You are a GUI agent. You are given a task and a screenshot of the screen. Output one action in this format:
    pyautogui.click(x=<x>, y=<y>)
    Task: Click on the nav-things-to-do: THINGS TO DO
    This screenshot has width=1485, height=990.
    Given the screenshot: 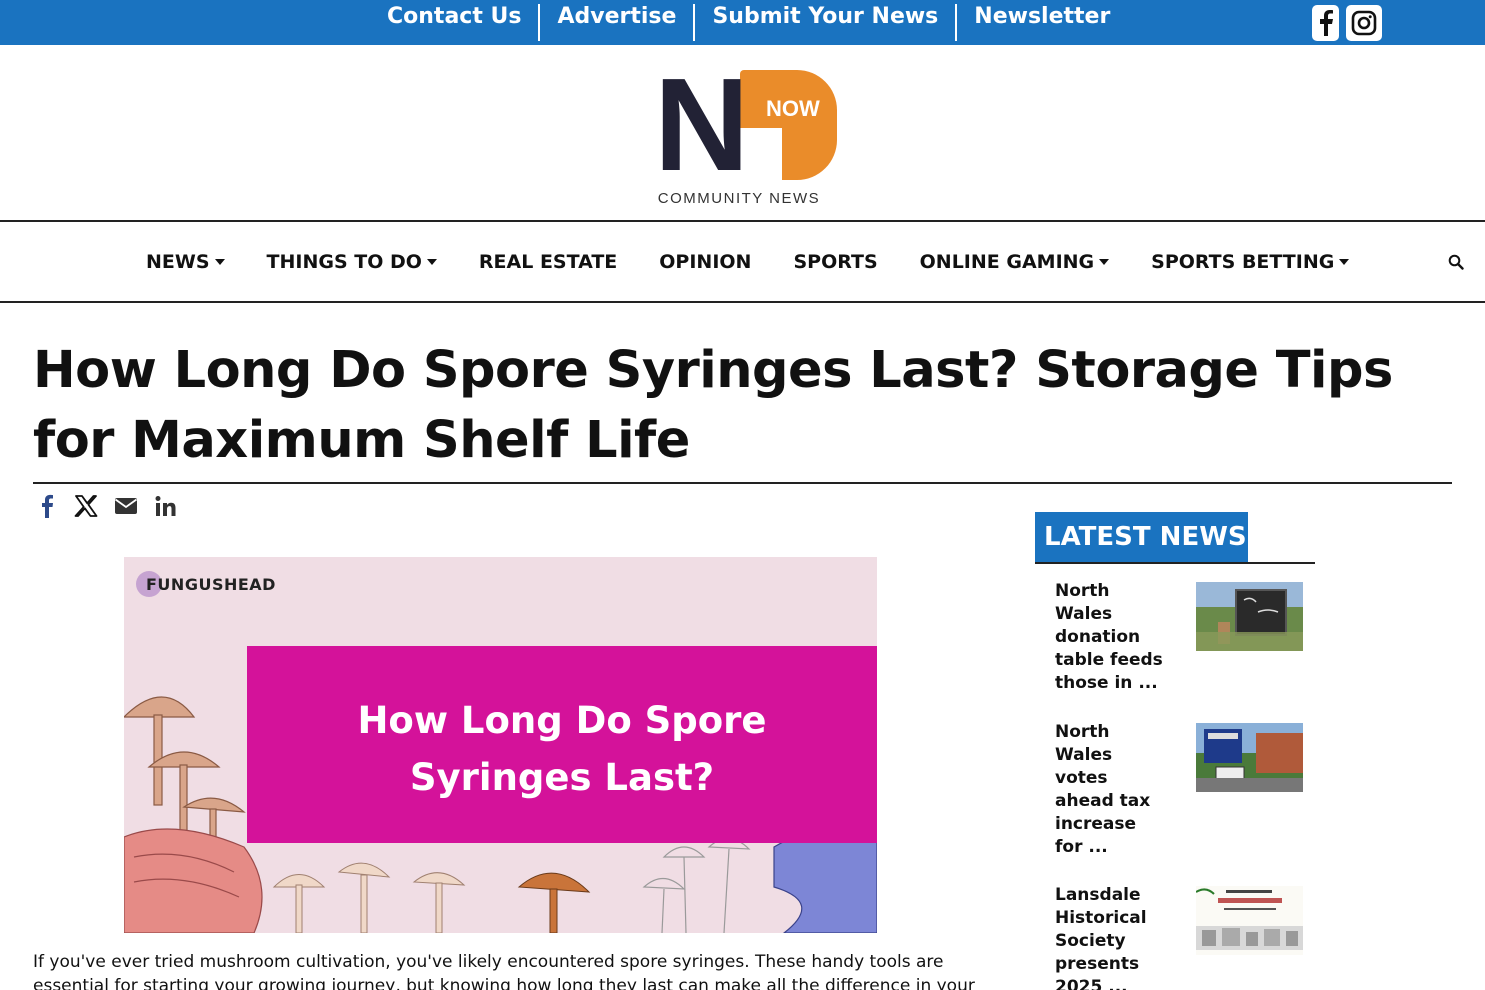 What is the action you would take?
    pyautogui.click(x=352, y=262)
    